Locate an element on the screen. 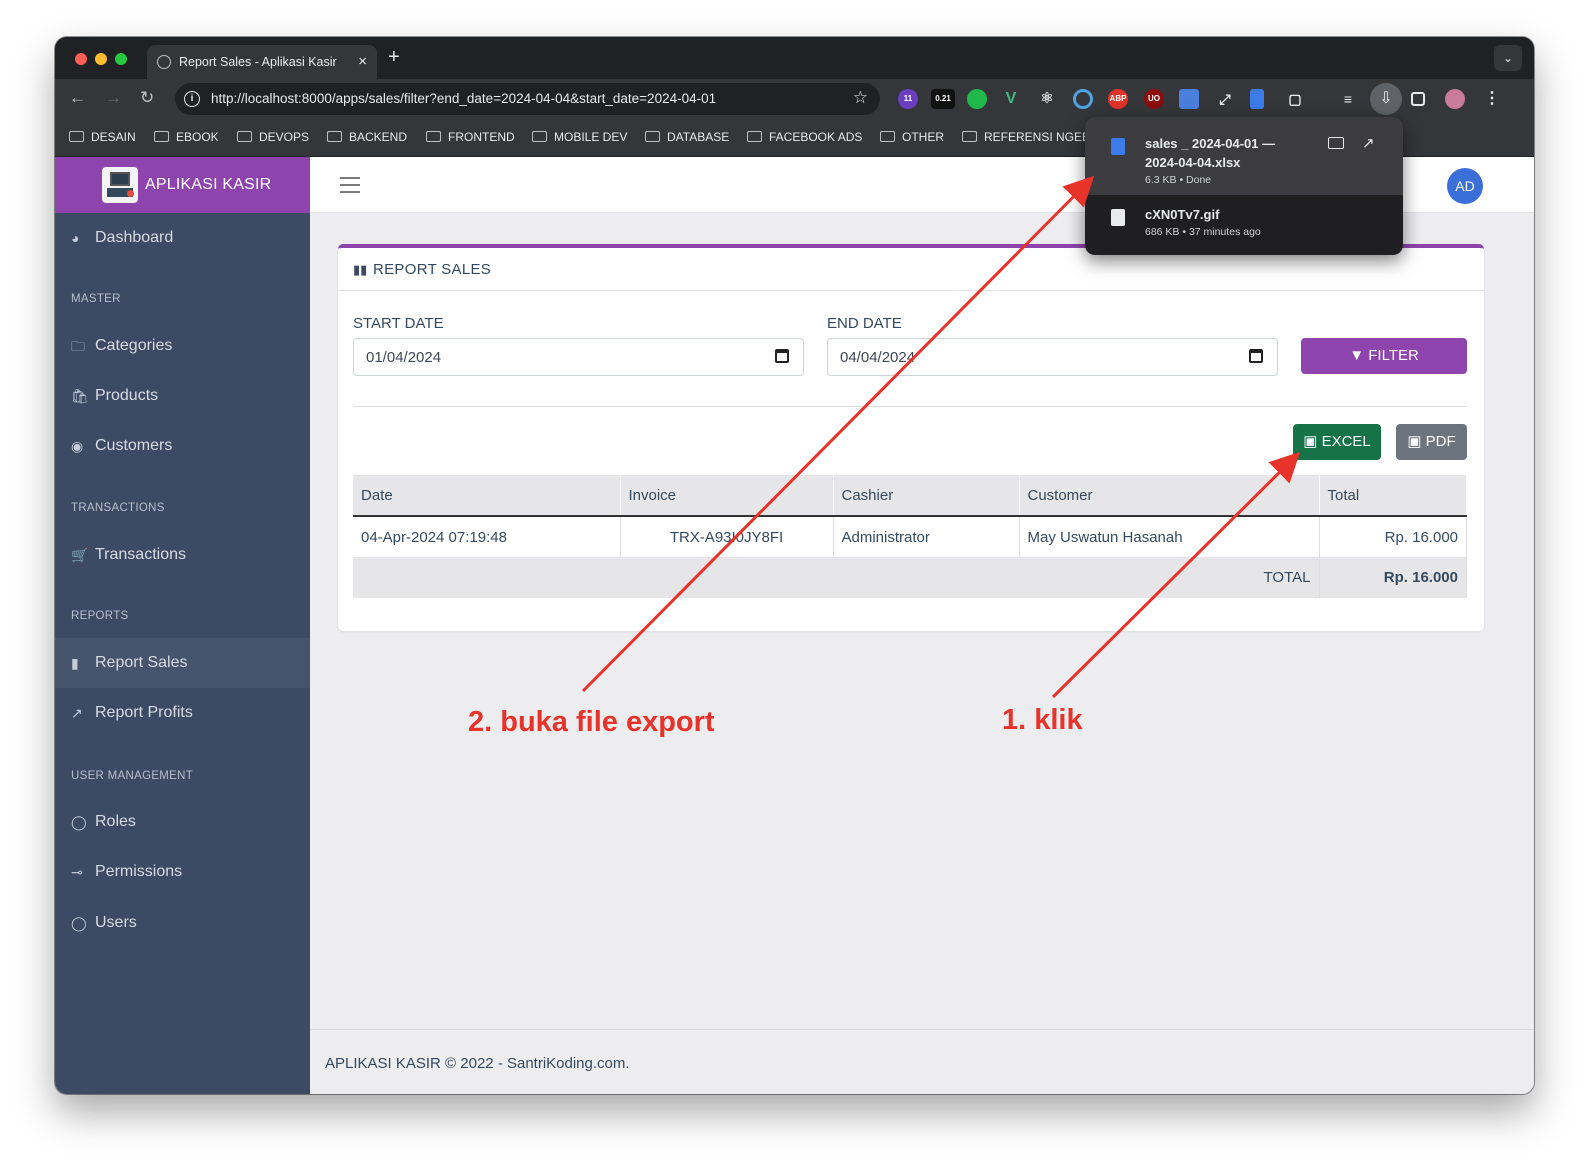  close-window-button is located at coordinates (81, 59).